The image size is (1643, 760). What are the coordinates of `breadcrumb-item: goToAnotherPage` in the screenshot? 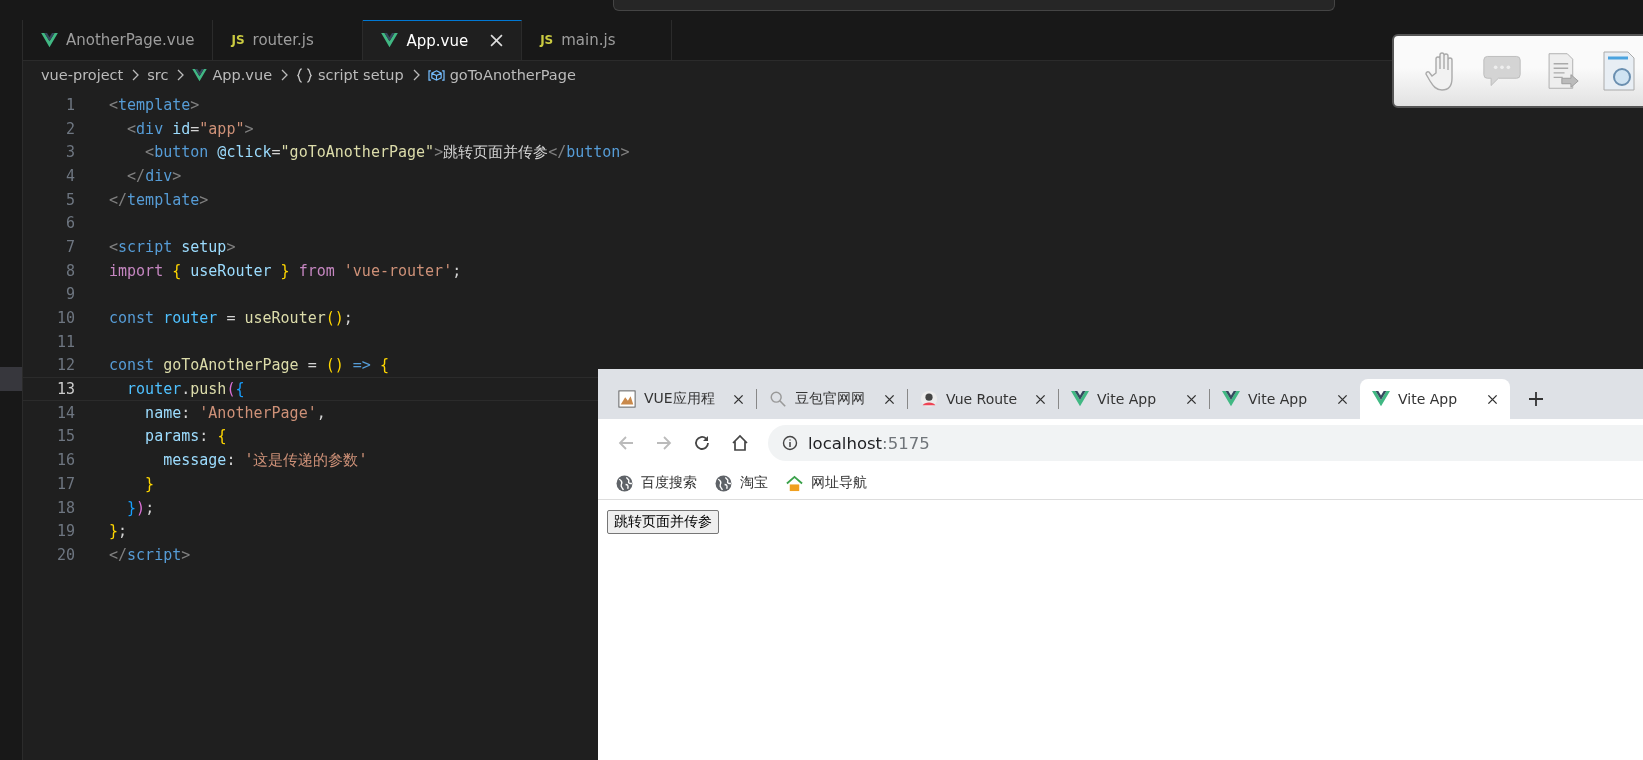 It's located at (512, 75).